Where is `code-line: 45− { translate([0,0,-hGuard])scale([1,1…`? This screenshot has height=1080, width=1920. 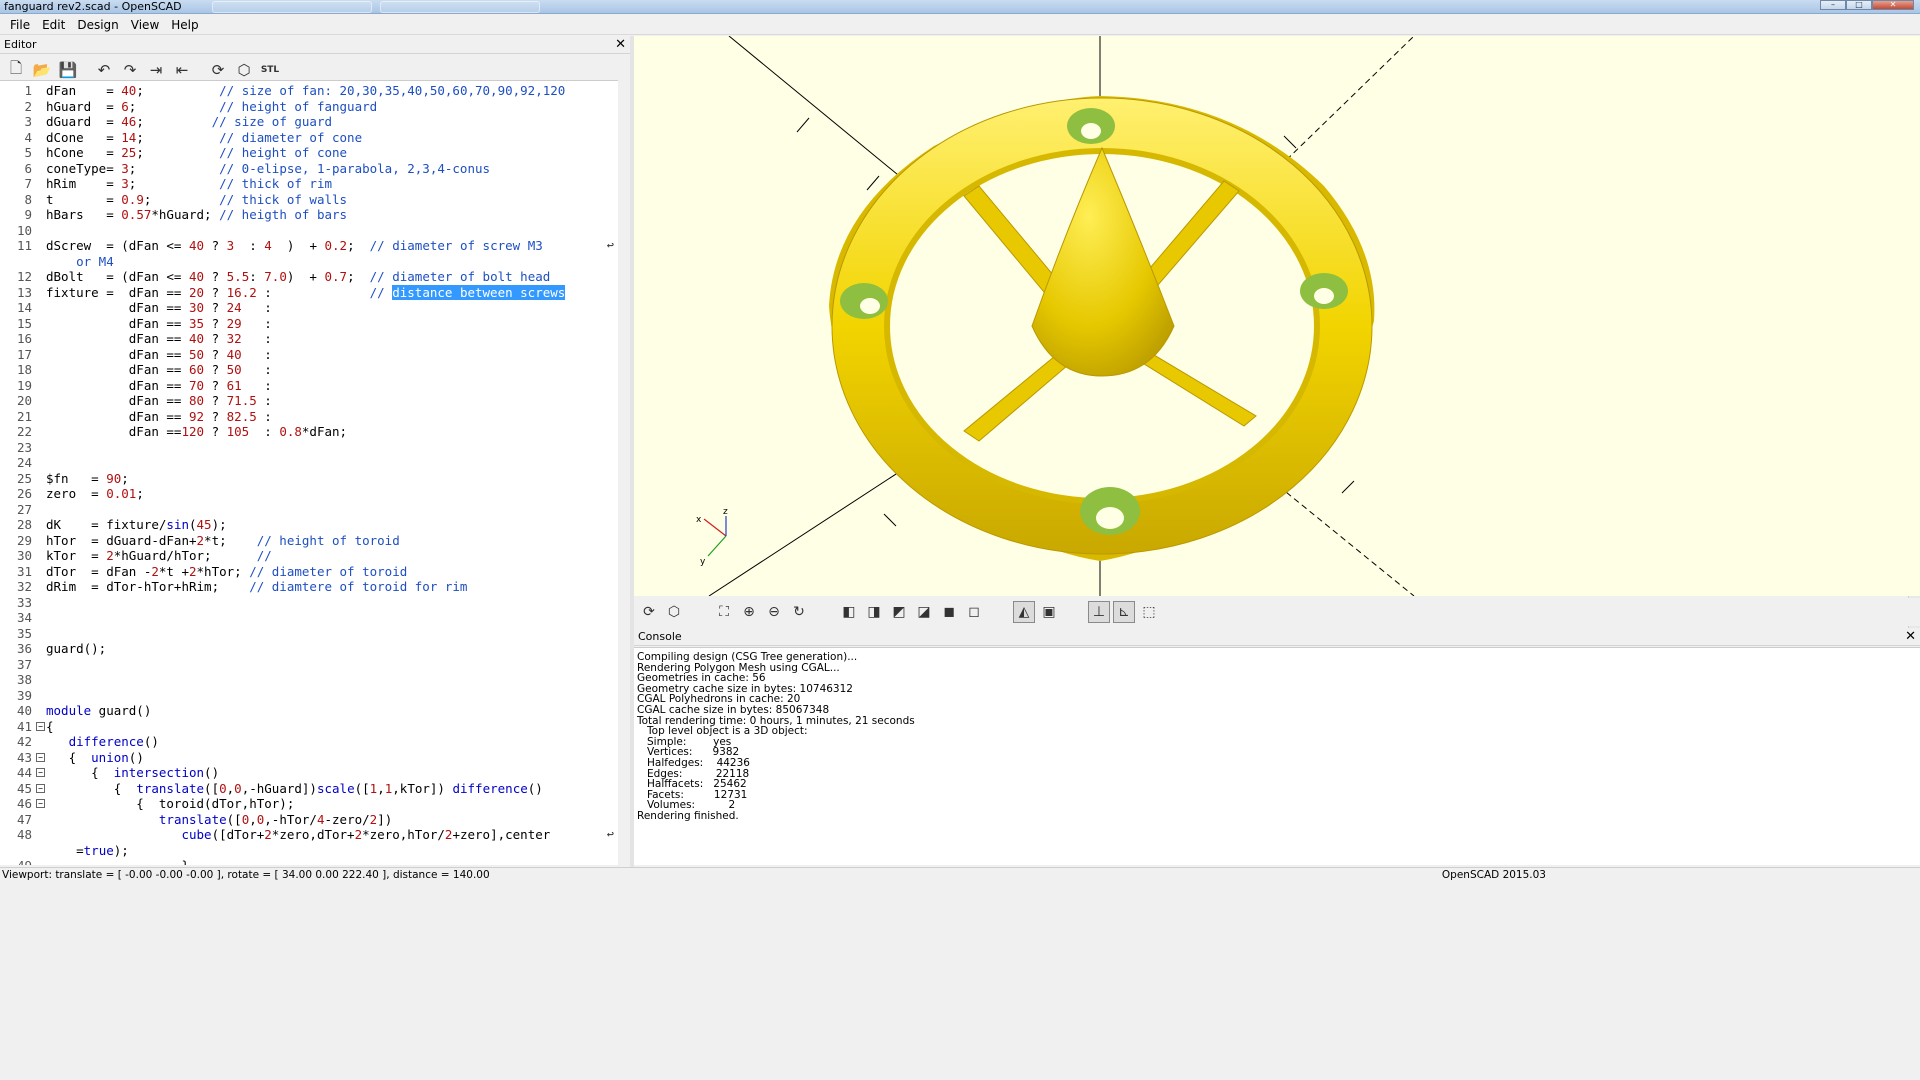 code-line: 45− { translate([0,0,-hGuard])scale([1,1… is located at coordinates (309, 789).